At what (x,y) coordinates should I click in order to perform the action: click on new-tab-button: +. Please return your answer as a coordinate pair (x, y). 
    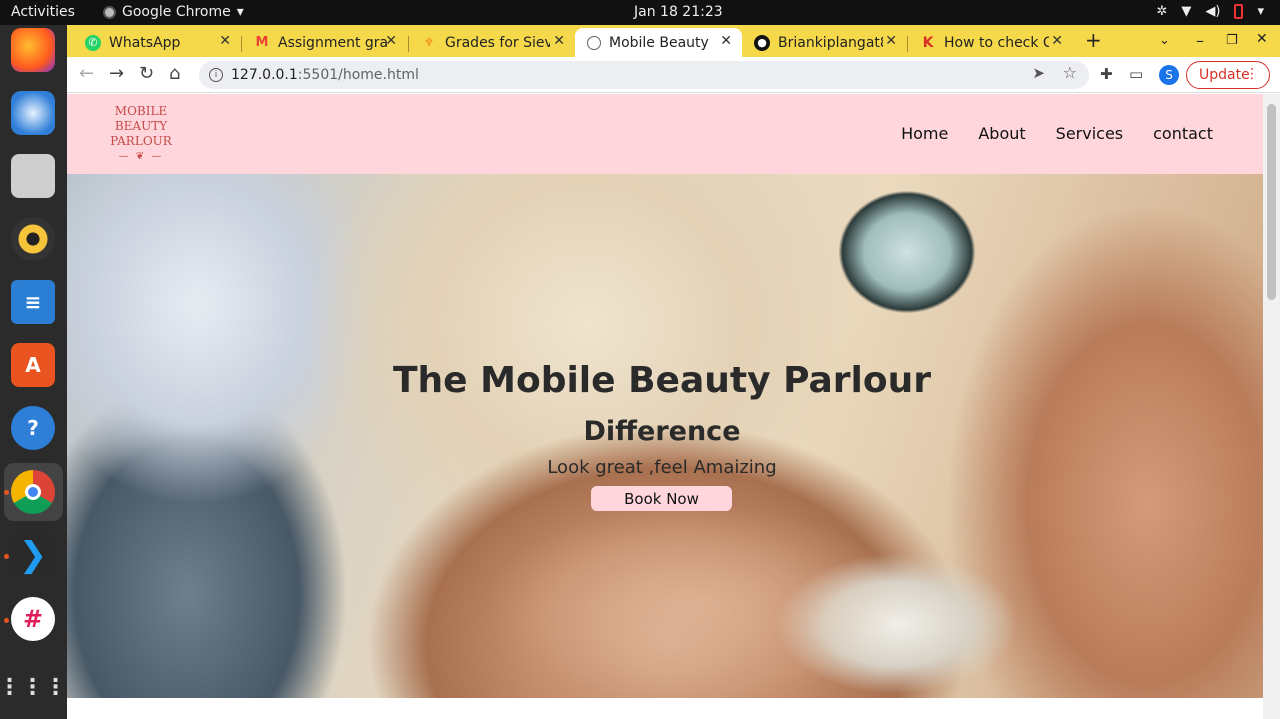
    Looking at the image, I should click on (1093, 40).